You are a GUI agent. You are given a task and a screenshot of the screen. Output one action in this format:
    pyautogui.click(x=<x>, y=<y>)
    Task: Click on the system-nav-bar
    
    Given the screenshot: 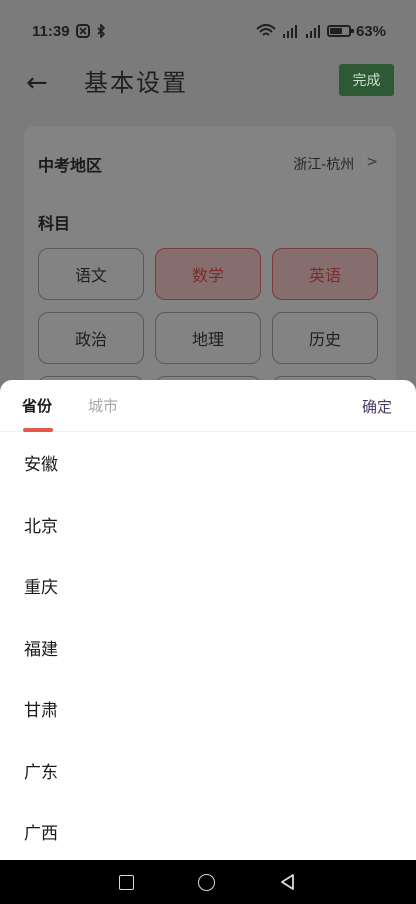 What is the action you would take?
    pyautogui.click(x=208, y=882)
    